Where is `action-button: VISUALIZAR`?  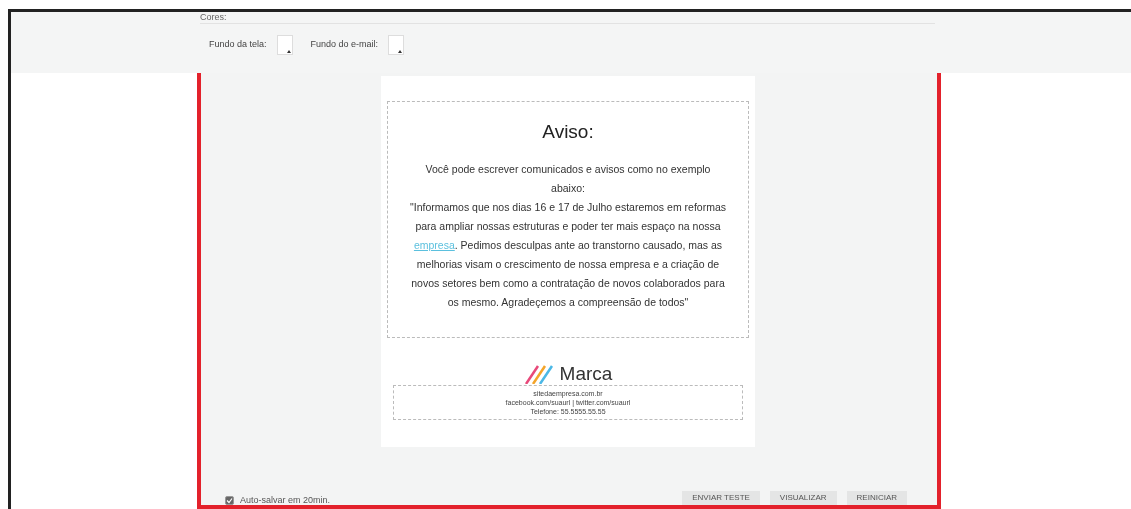
action-button: VISUALIZAR is located at coordinates (803, 498).